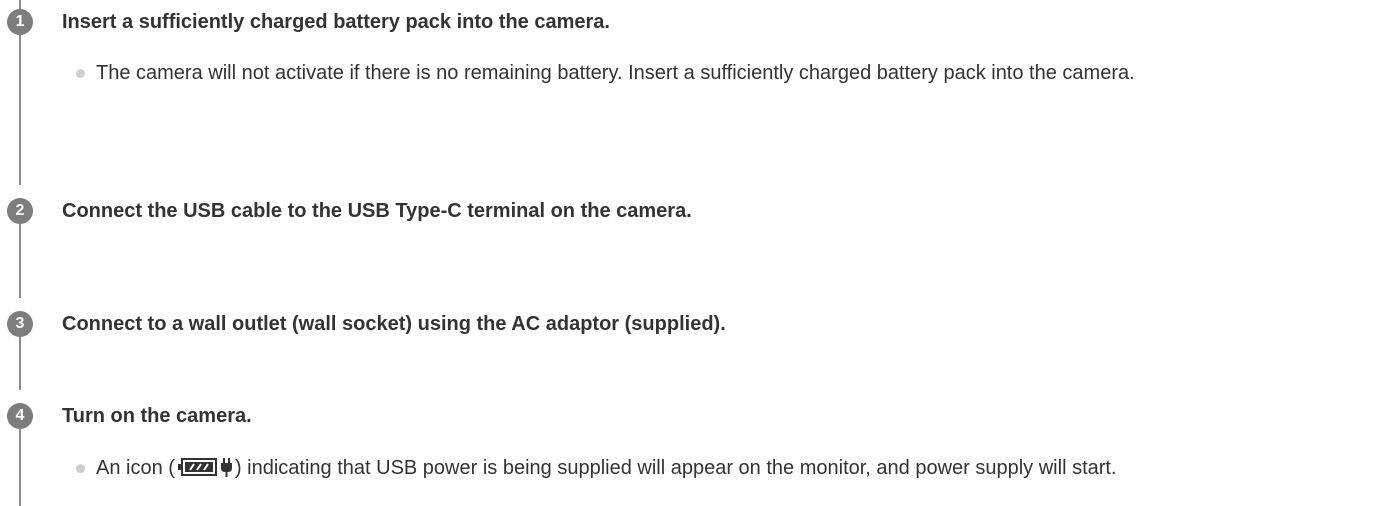 Image resolution: width=1389 pixels, height=506 pixels. I want to click on step-4-title: Turn on the camera., so click(157, 416).